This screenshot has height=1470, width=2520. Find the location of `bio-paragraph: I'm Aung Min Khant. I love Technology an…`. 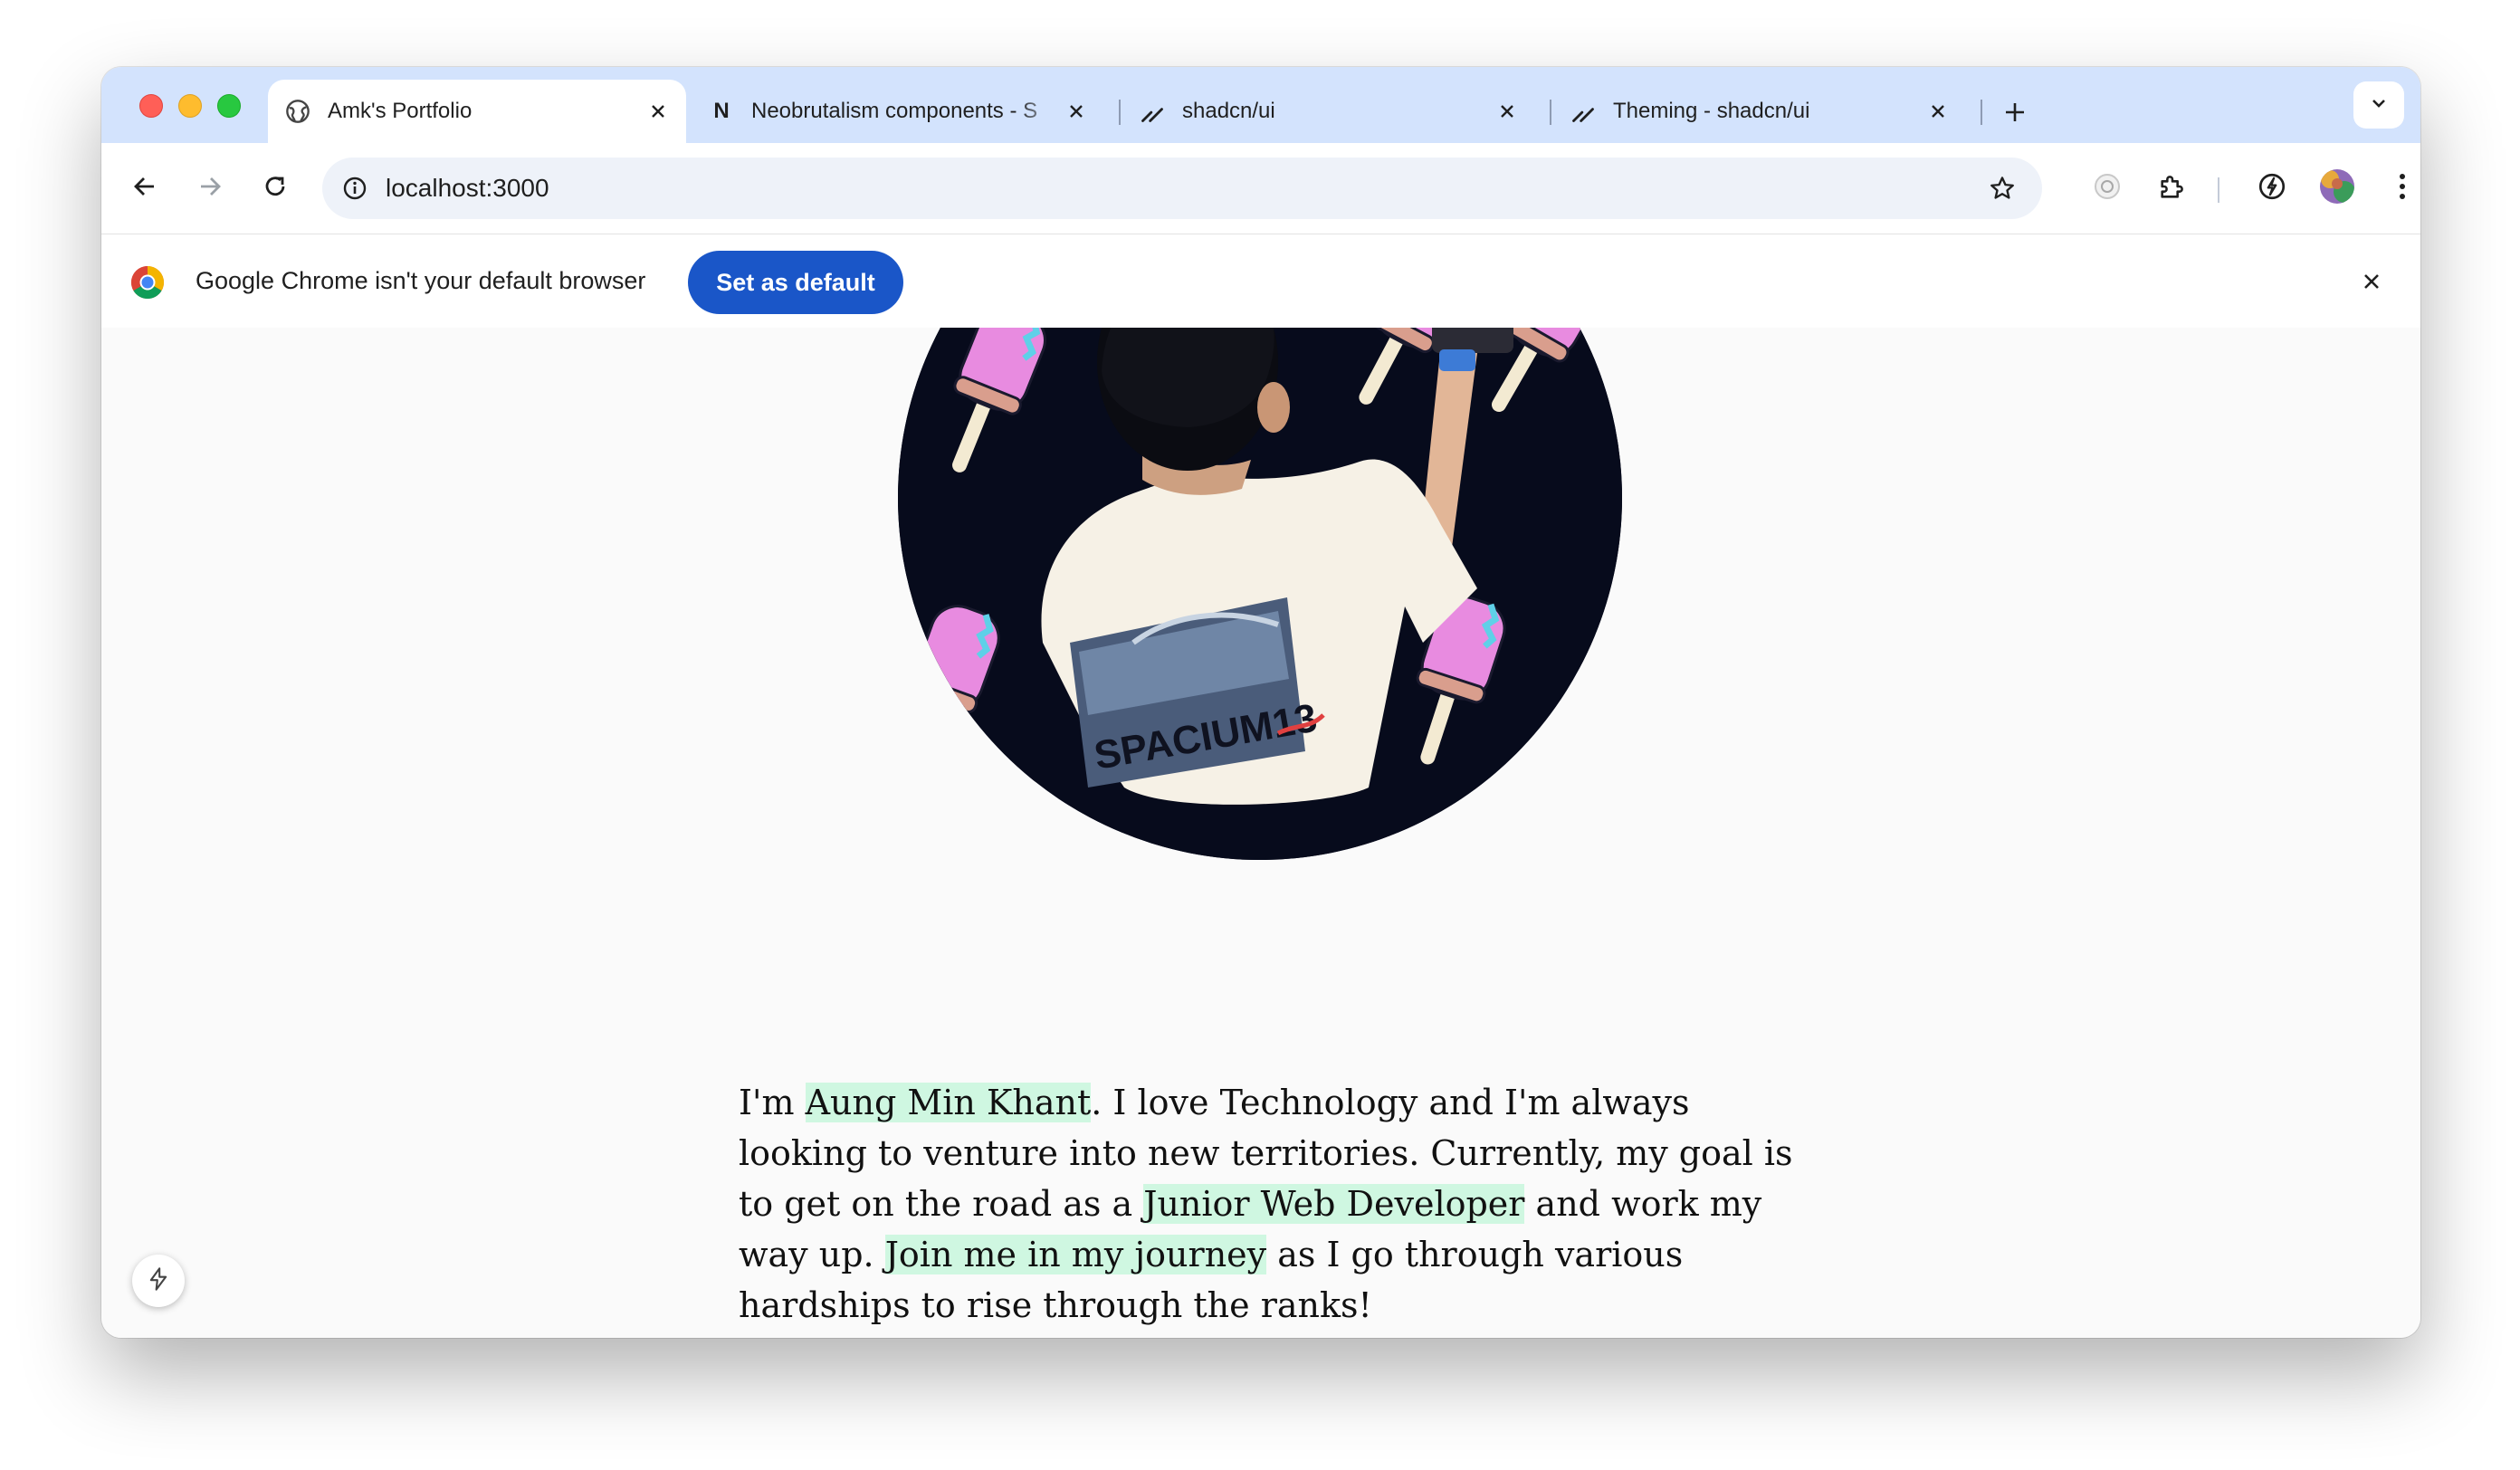

bio-paragraph: I'm Aung Min Khant. I love Technology an… is located at coordinates (1282, 1204).